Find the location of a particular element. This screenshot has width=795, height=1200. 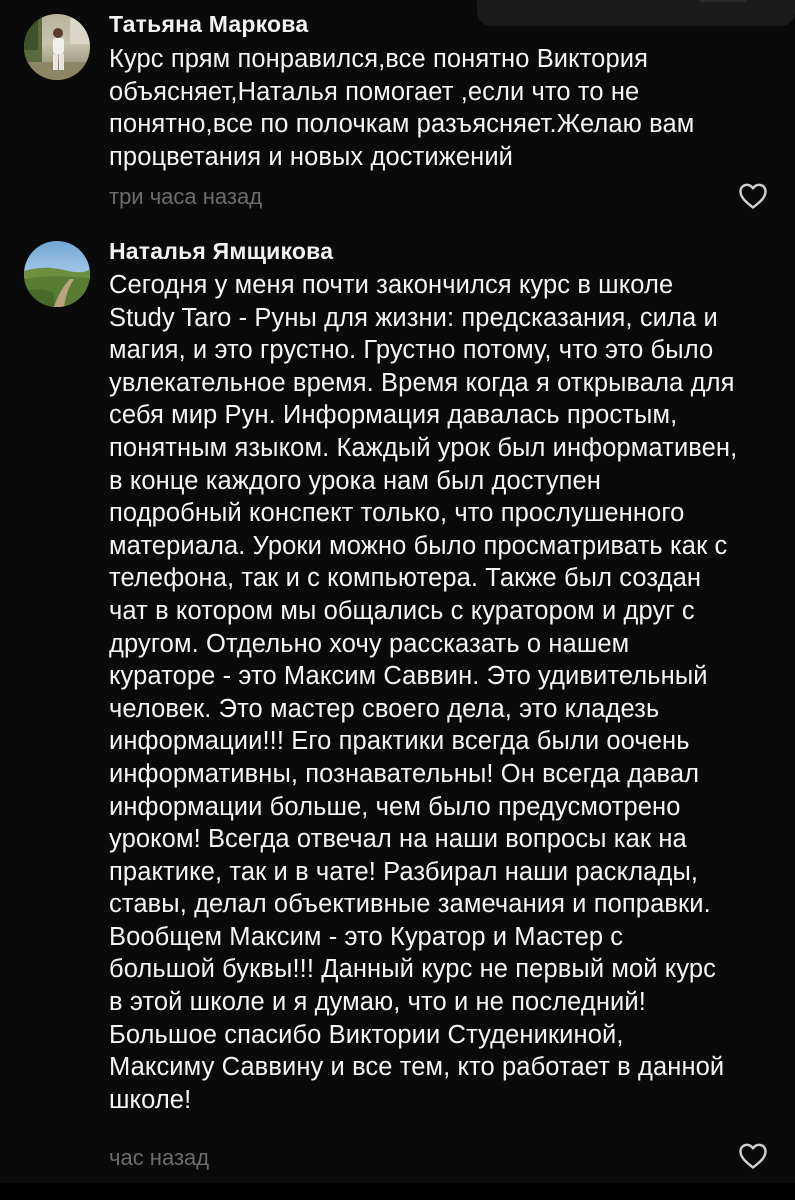

comment-text-line: Вообщем Максим - это Куратор и Мастер с is located at coordinates (366, 936).